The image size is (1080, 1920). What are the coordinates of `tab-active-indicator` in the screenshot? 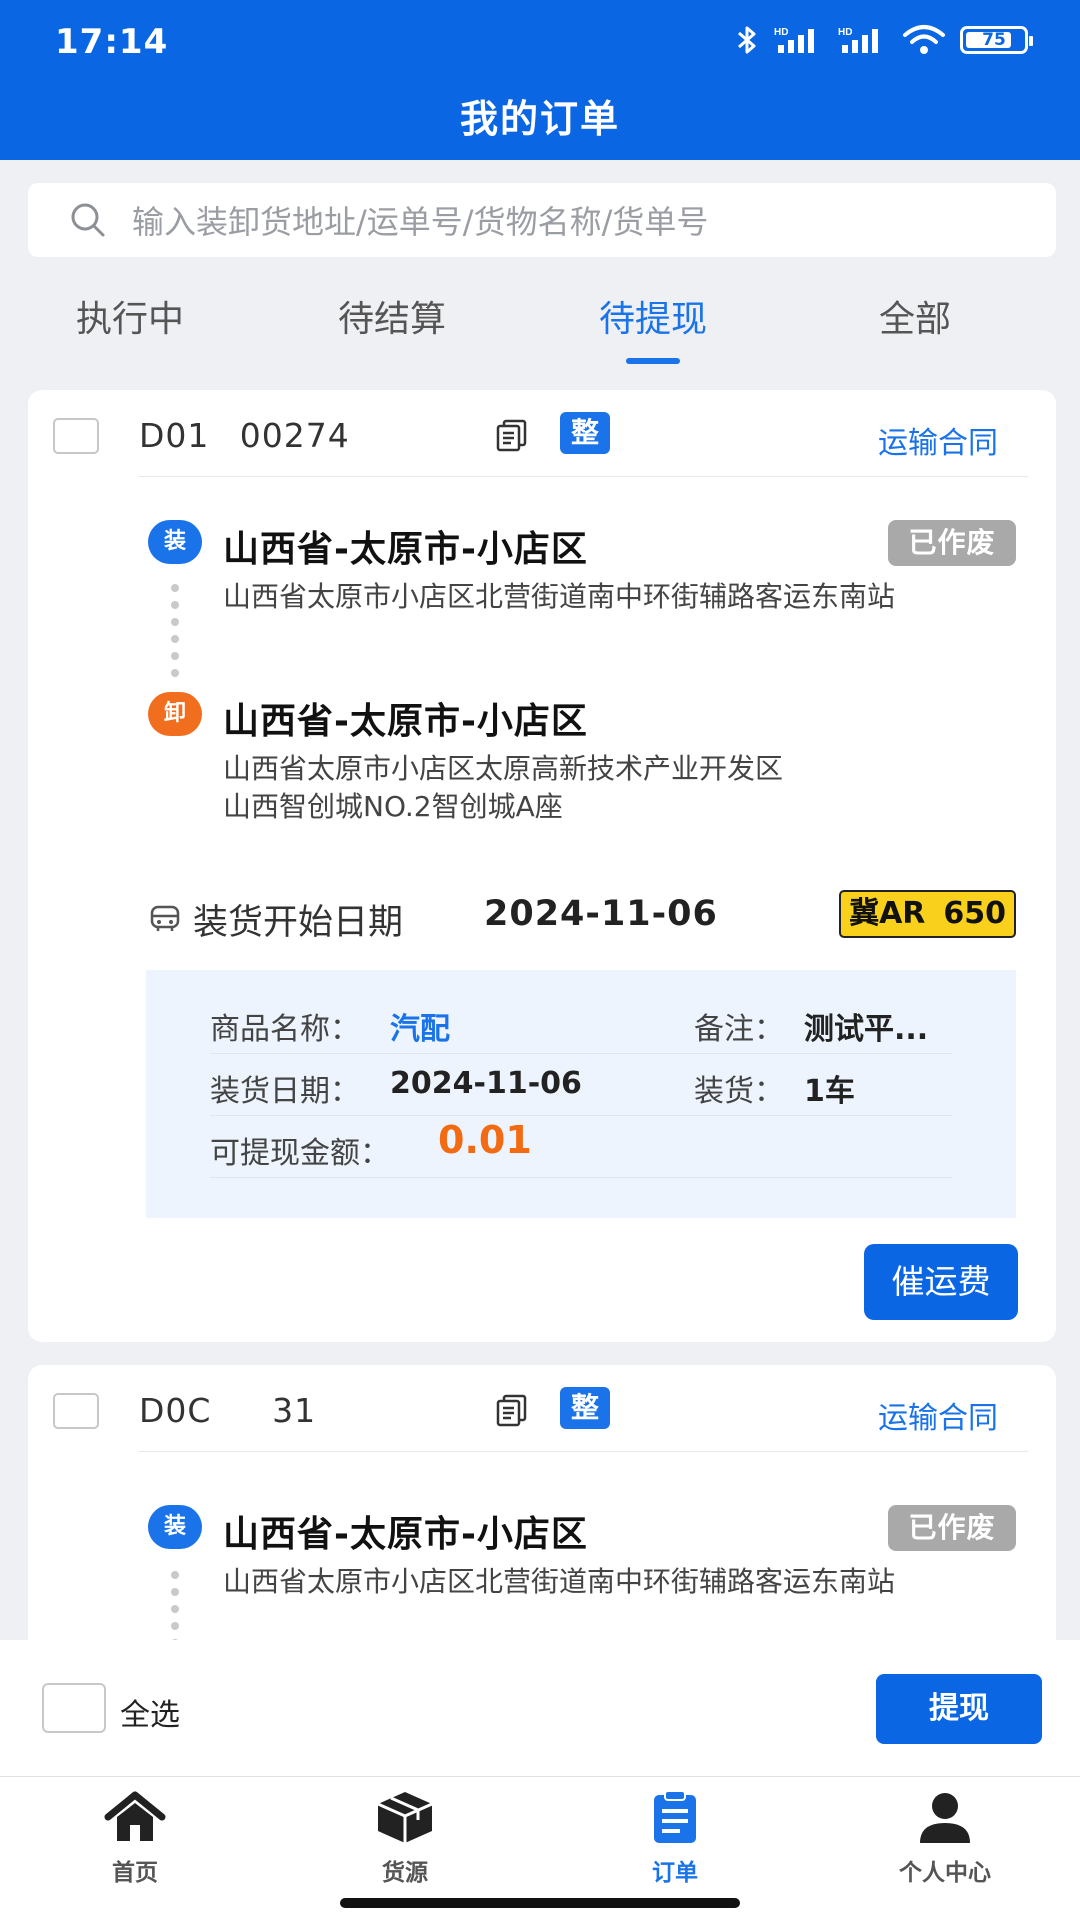 It's located at (653, 361).